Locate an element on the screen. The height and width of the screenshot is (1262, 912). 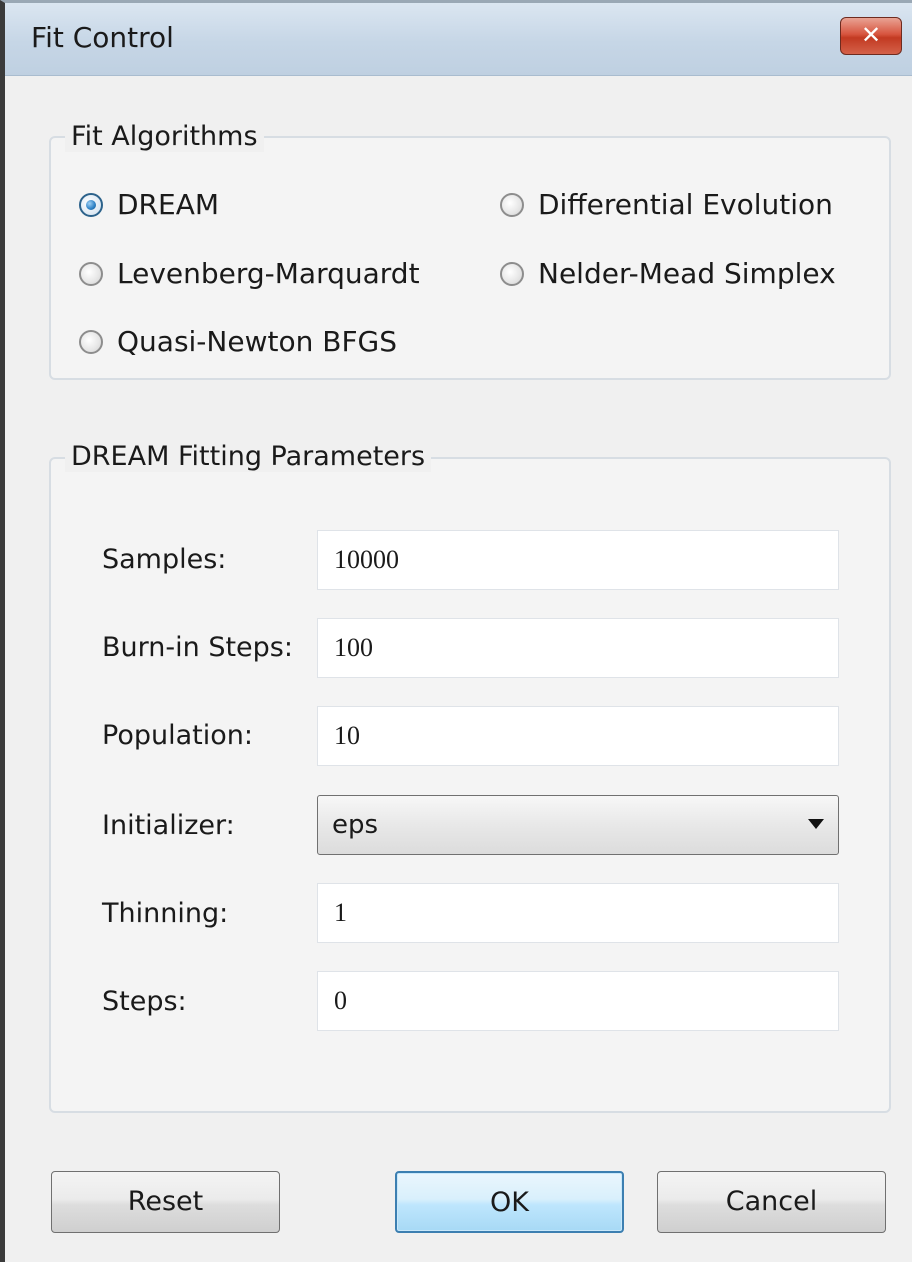
radio-nelder-mead-simplex: Nelder-Mead Simplex is located at coordinates (668, 273).